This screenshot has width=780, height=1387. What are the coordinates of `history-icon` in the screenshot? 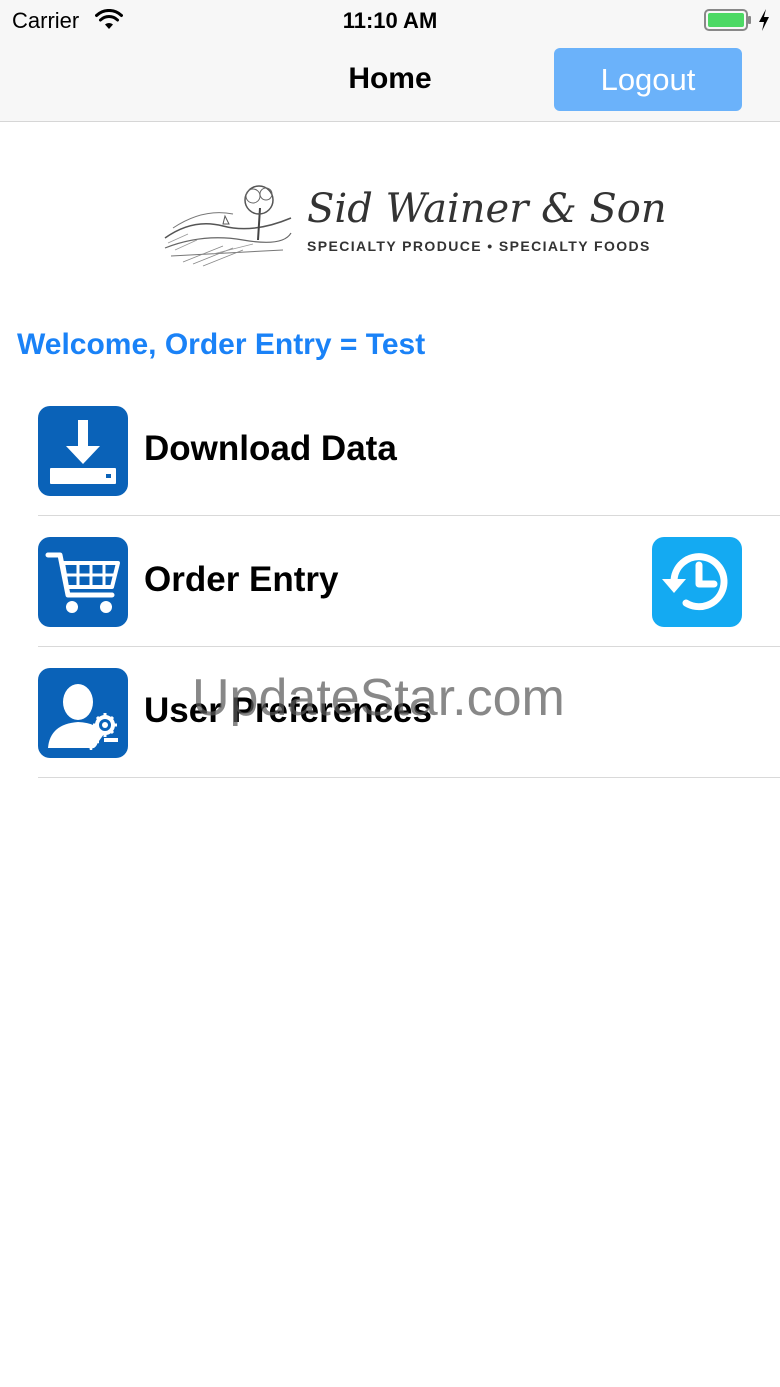 It's located at (695, 582).